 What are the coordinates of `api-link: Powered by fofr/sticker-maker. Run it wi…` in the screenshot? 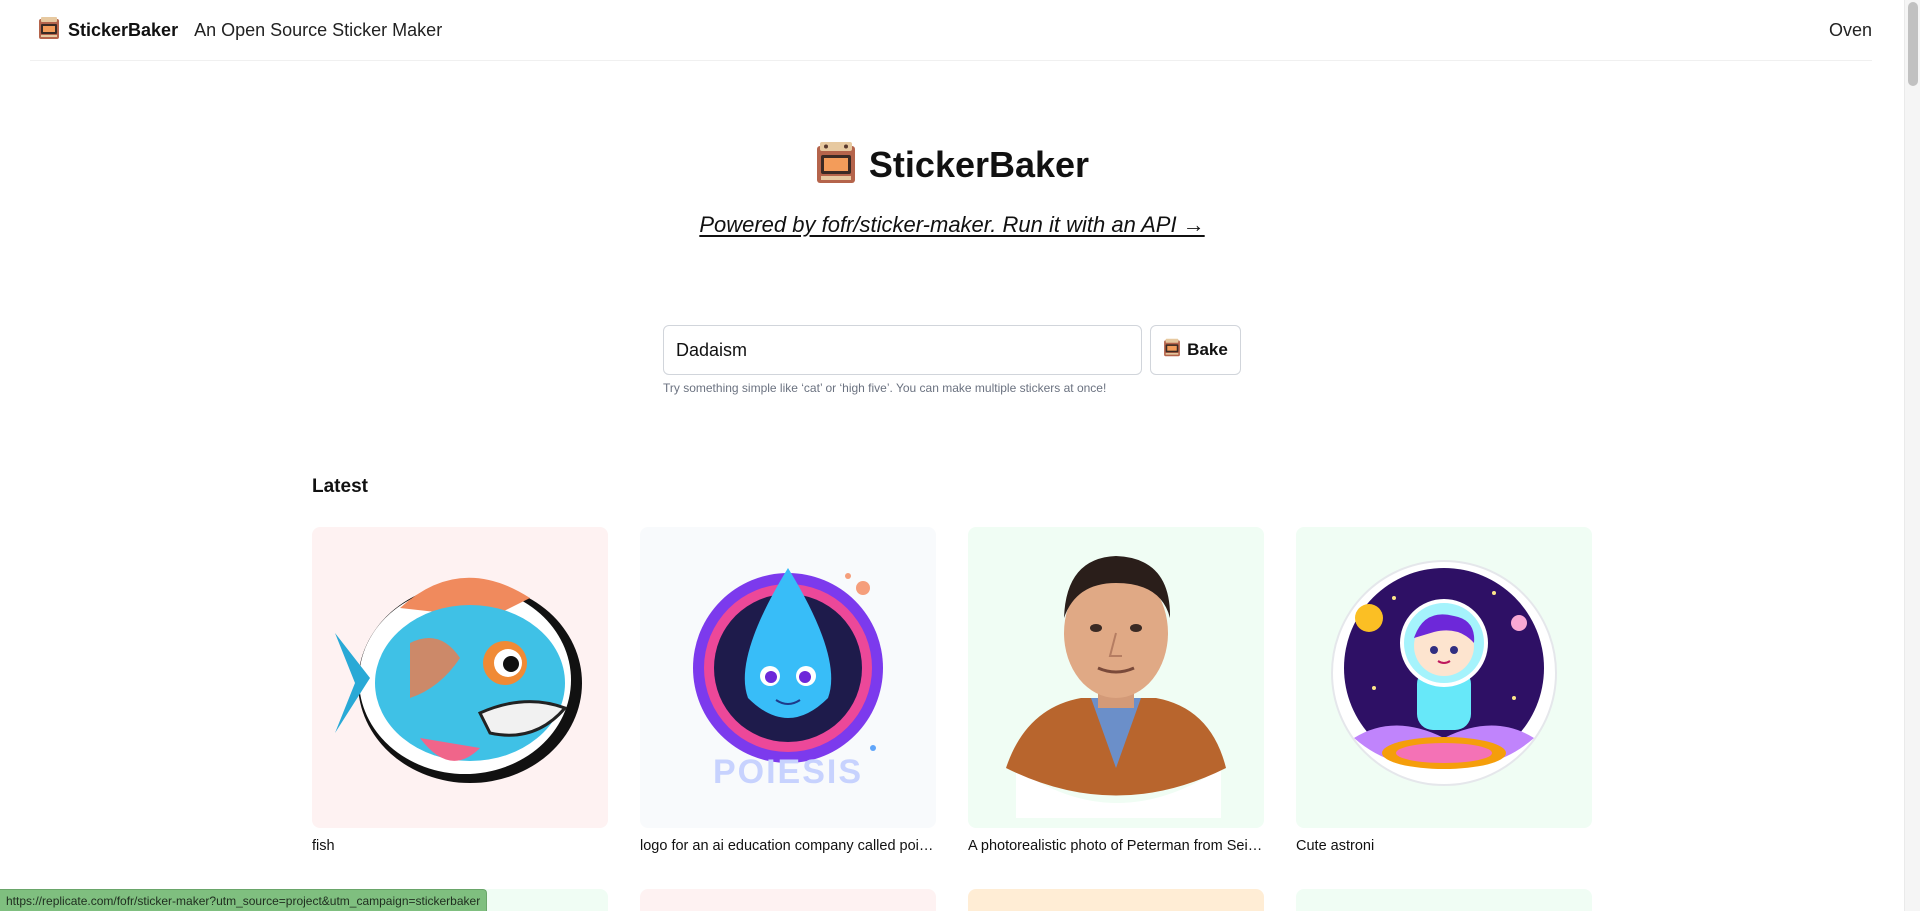 It's located at (951, 225).